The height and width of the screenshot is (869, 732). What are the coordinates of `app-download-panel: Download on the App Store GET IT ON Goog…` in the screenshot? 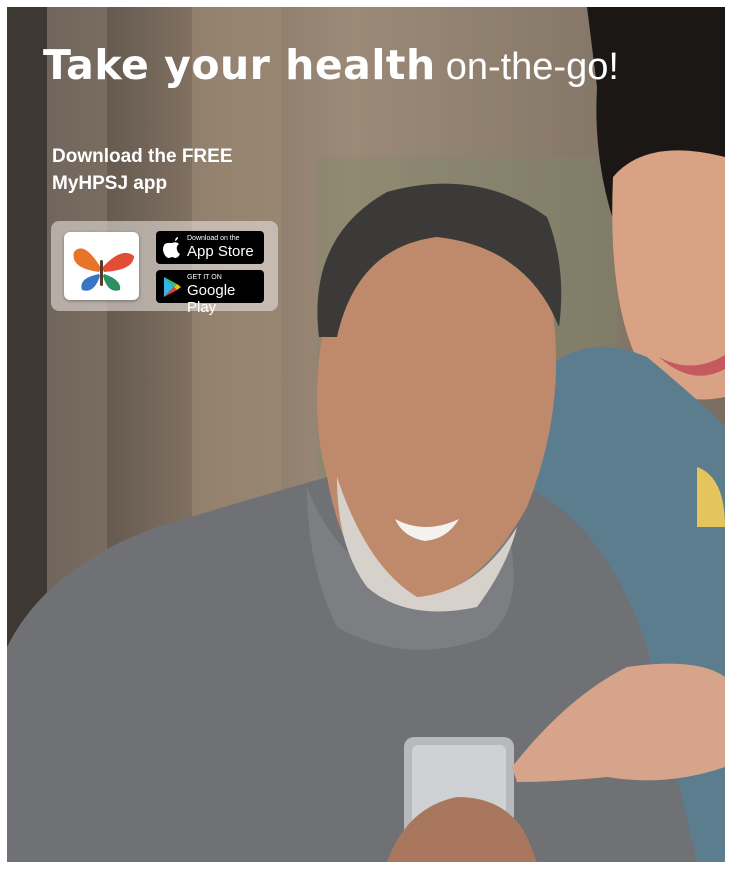 It's located at (164, 268).